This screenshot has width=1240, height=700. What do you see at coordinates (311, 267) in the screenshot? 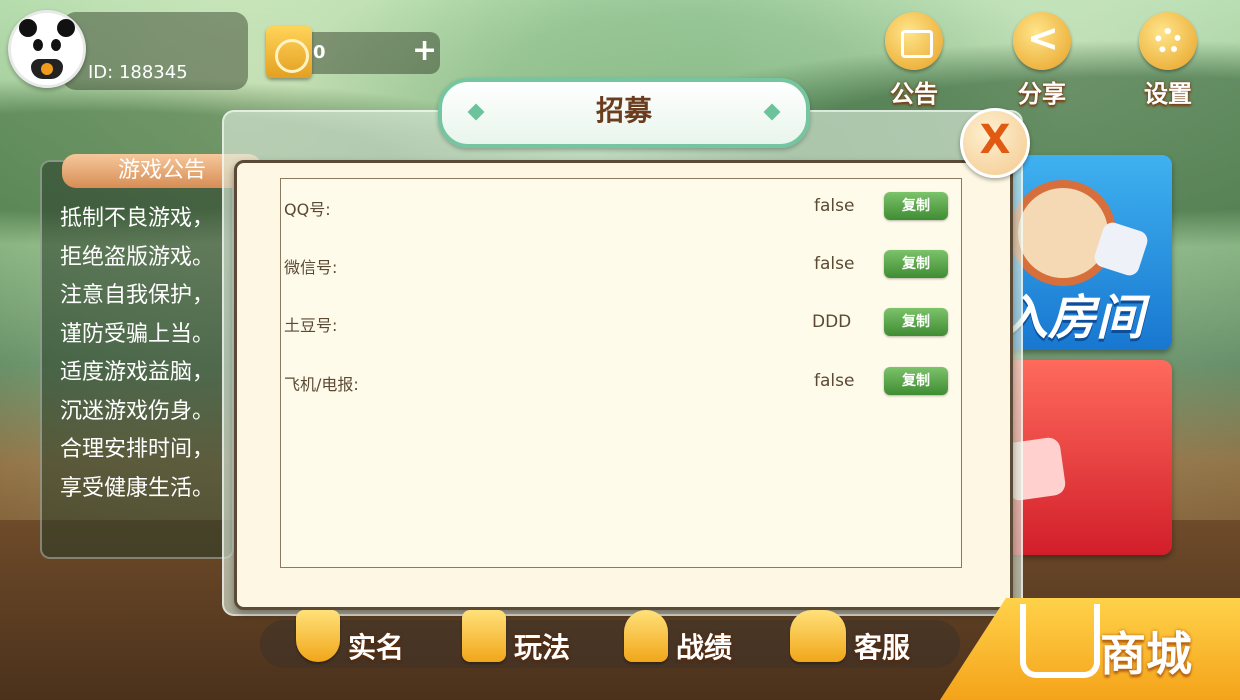
I see `contact-key: 微信号:` at bounding box center [311, 267].